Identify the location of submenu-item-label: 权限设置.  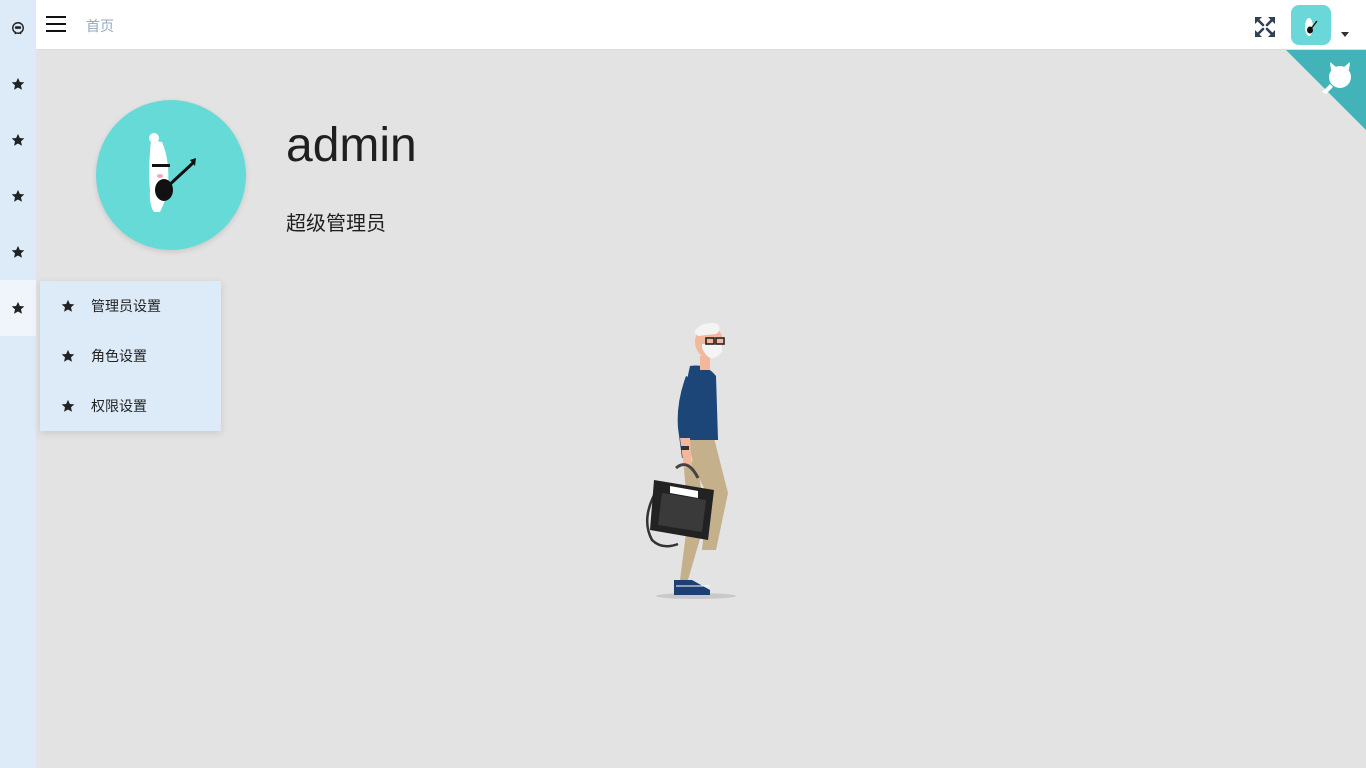
(119, 406).